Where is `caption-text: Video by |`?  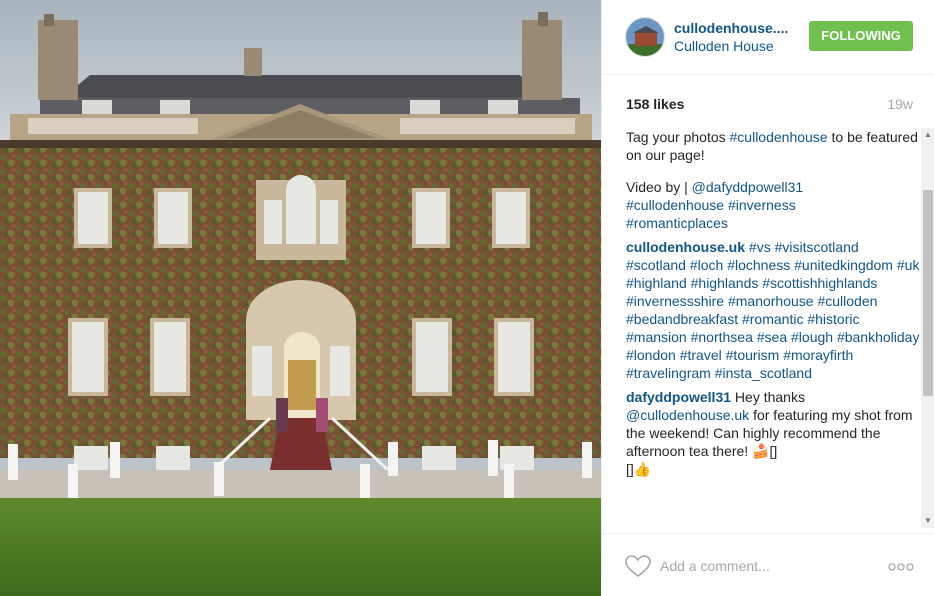 caption-text: Video by | is located at coordinates (659, 187).